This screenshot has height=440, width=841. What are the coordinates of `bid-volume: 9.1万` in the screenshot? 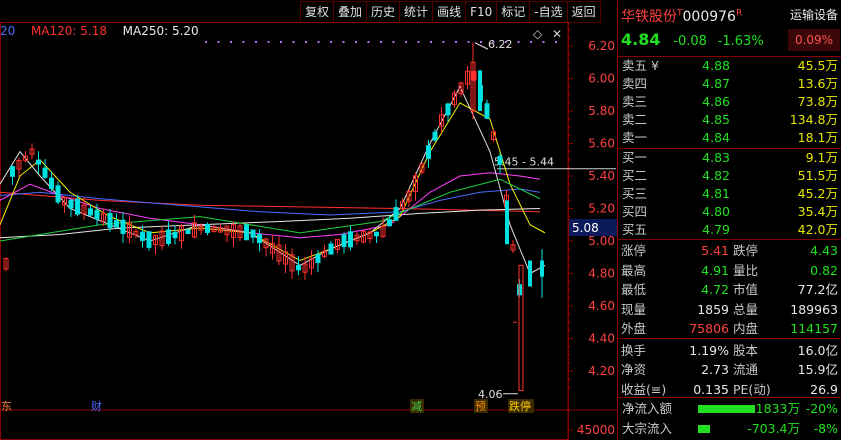 It's located at (821, 157).